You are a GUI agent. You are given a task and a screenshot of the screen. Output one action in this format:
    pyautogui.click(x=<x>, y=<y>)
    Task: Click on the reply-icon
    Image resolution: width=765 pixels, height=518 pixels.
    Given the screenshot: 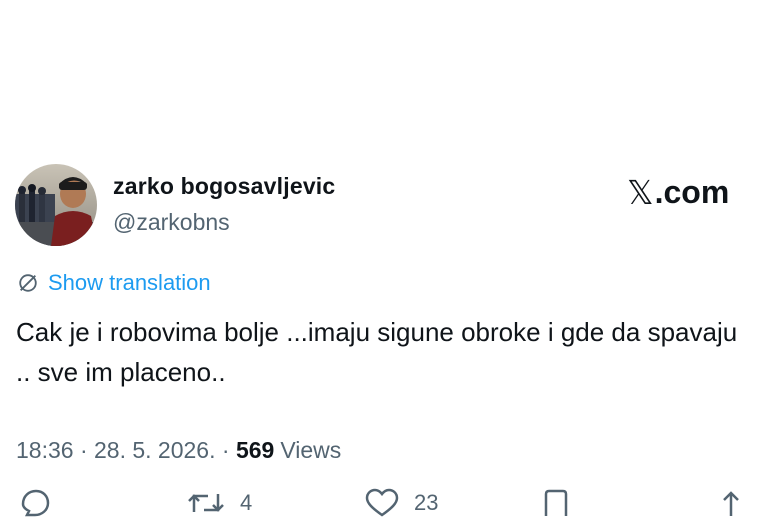 What is the action you would take?
    pyautogui.click(x=35, y=503)
    